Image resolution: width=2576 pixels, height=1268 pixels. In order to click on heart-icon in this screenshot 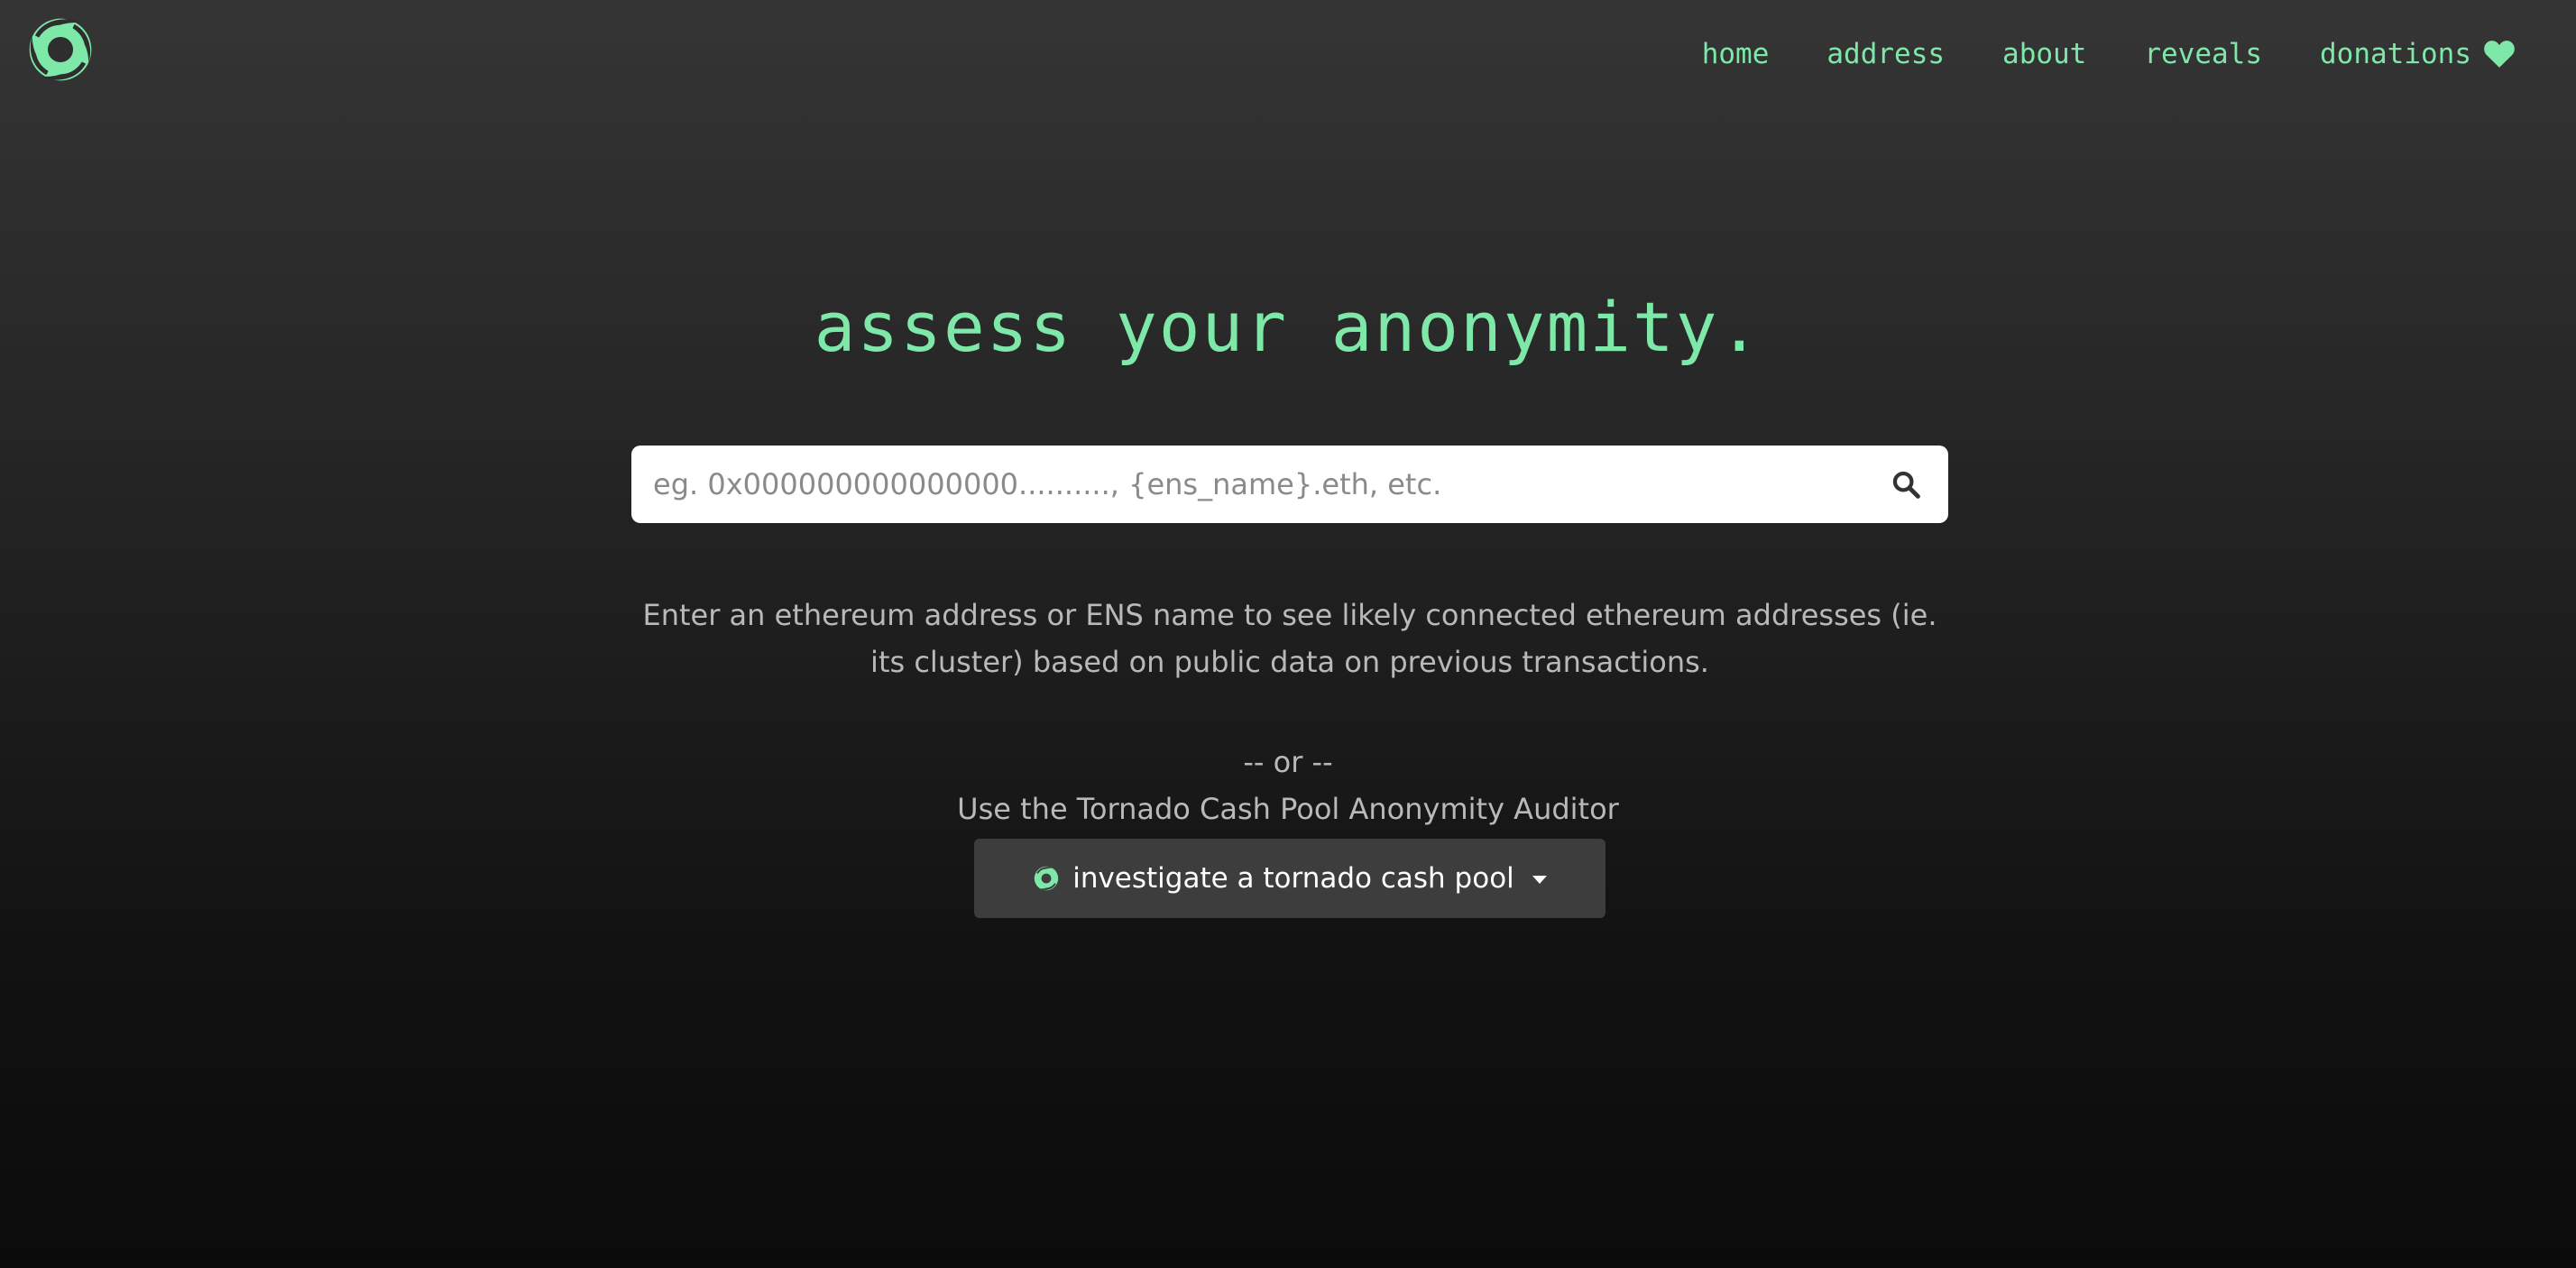, I will do `click(2500, 54)`.